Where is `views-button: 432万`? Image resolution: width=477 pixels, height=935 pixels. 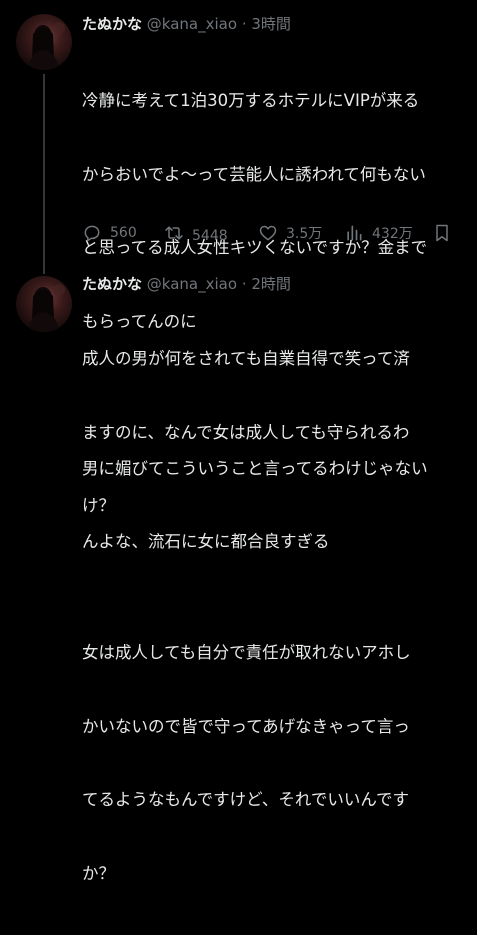
views-button: 432万 is located at coordinates (378, 233).